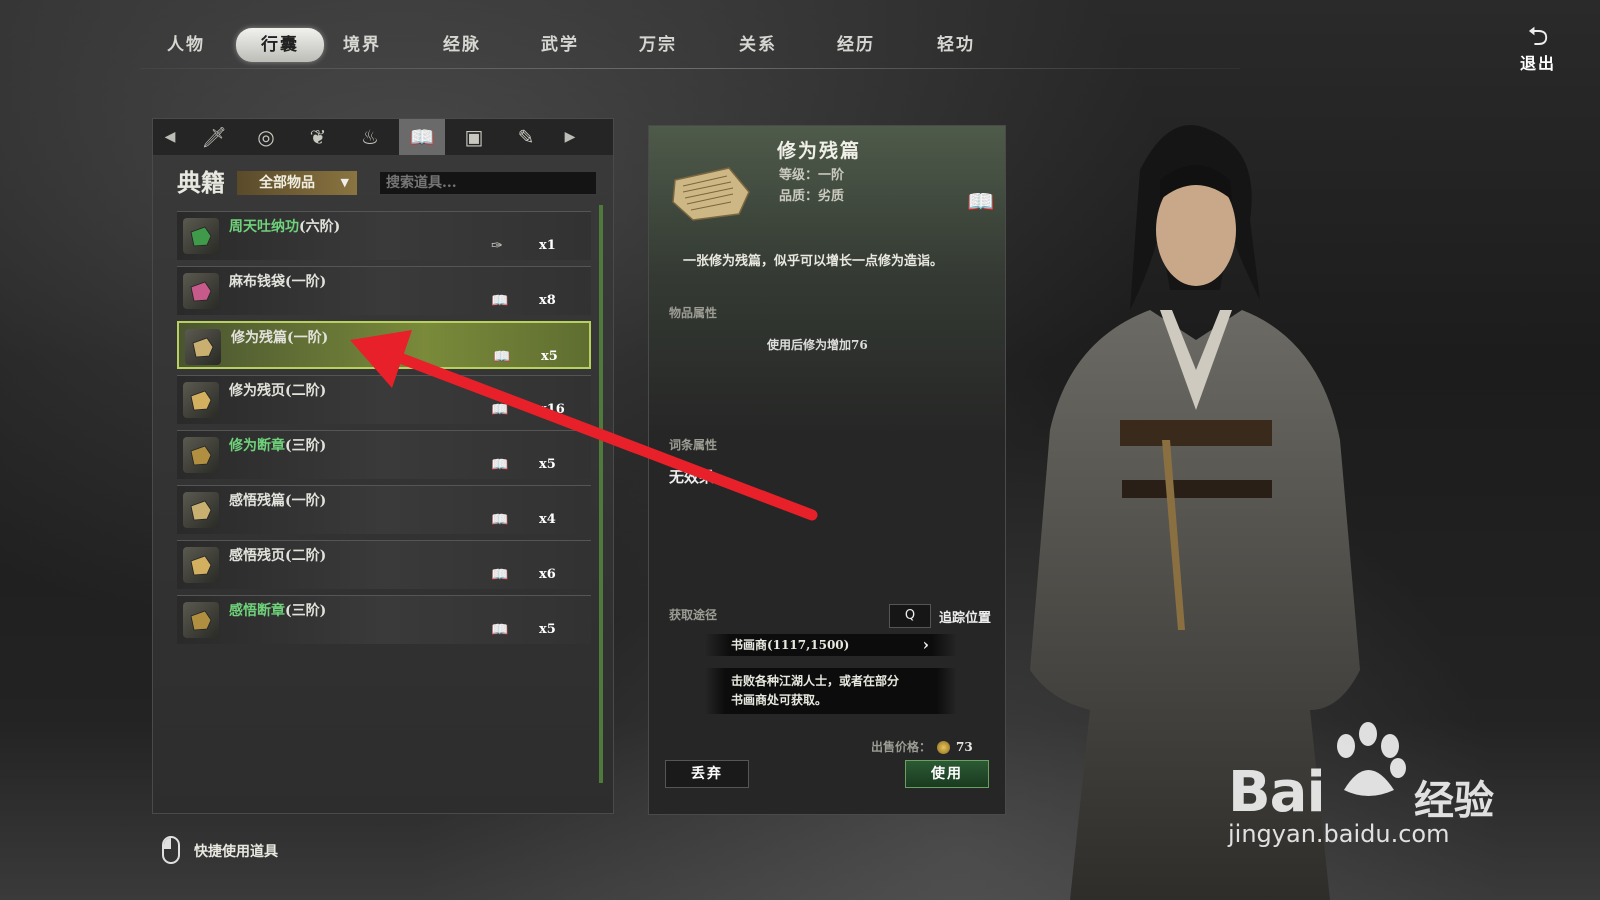 Image resolution: width=1600 pixels, height=900 pixels. I want to click on mouse-left-click-icon, so click(171, 850).